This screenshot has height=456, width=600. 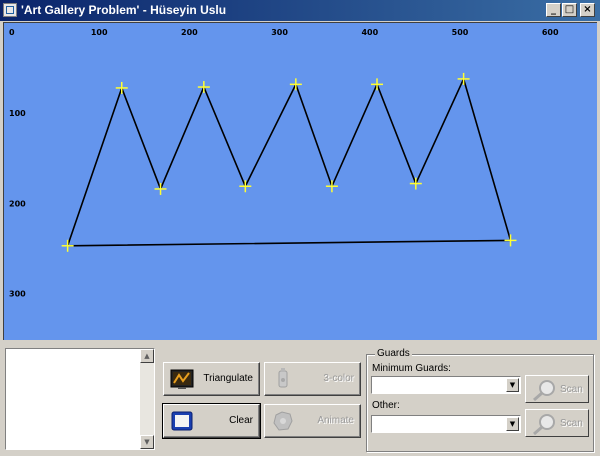 I want to click on x-tick-label: 400, so click(x=369, y=32).